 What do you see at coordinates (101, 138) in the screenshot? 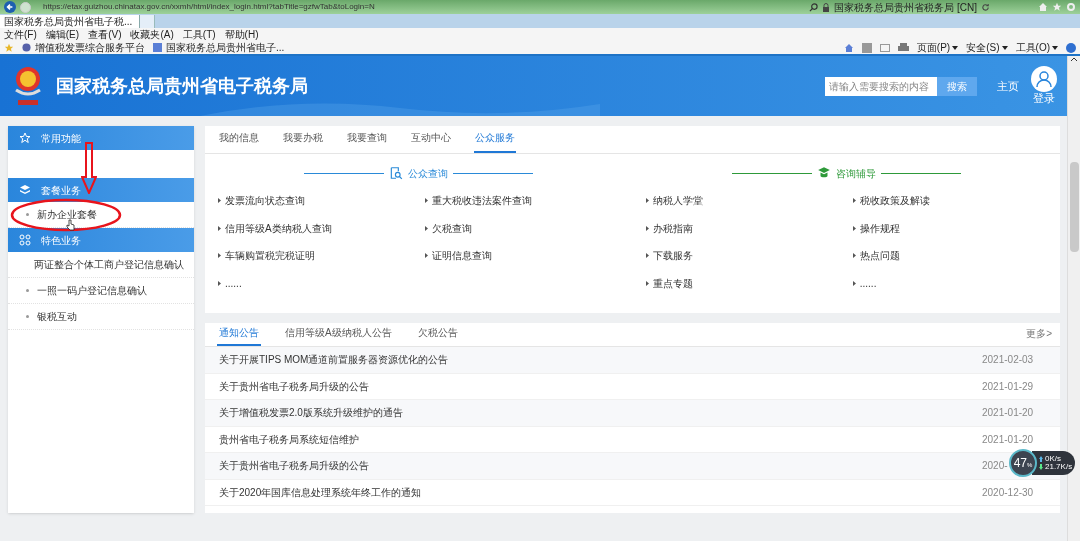
I see `sidebar-section-header: 常用功能` at bounding box center [101, 138].